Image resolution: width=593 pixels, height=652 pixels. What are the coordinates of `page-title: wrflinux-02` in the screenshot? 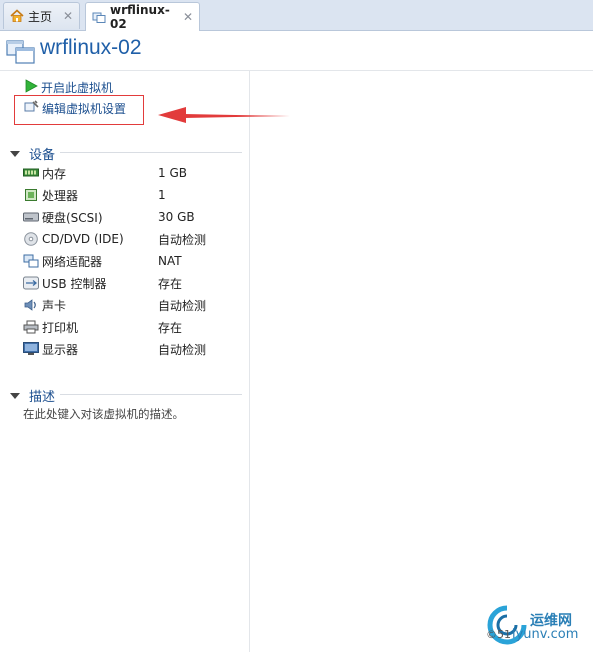 It's located at (91, 47).